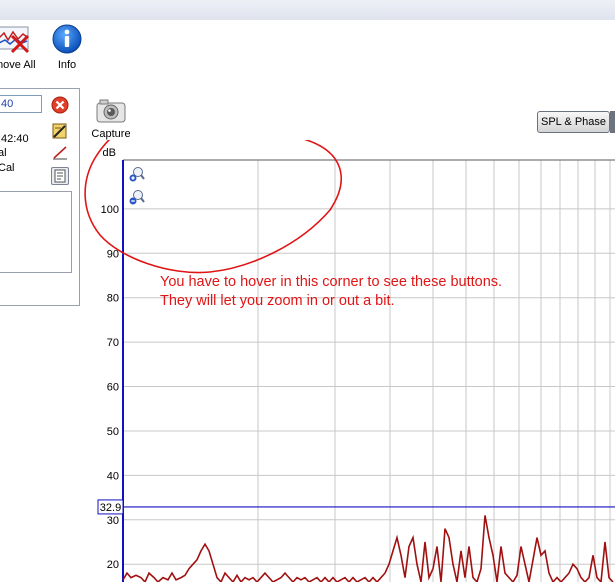 The width and height of the screenshot is (615, 582). What do you see at coordinates (110, 508) in the screenshot?
I see `marker-value-label: 32.9` at bounding box center [110, 508].